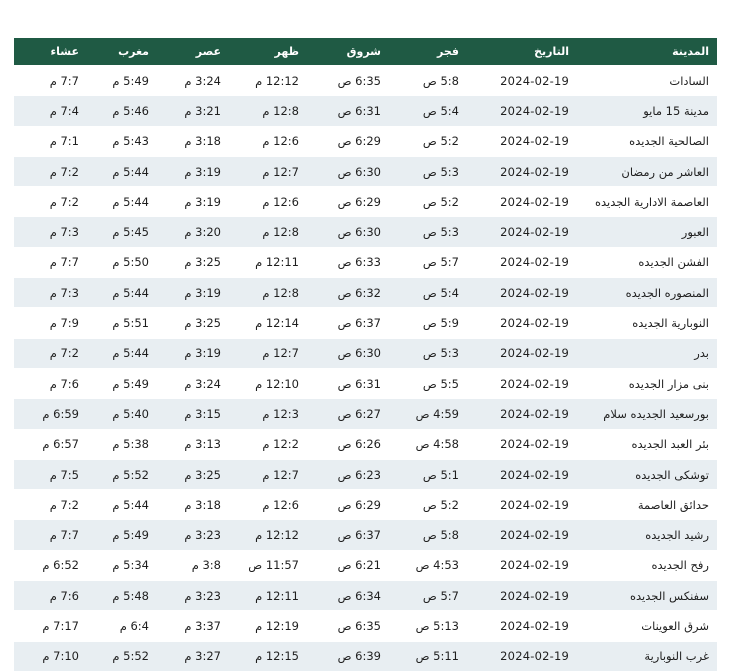 The image size is (731, 671). Describe the element at coordinates (428, 323) in the screenshot. I see `cell-fajr: 5:9 ص` at that location.